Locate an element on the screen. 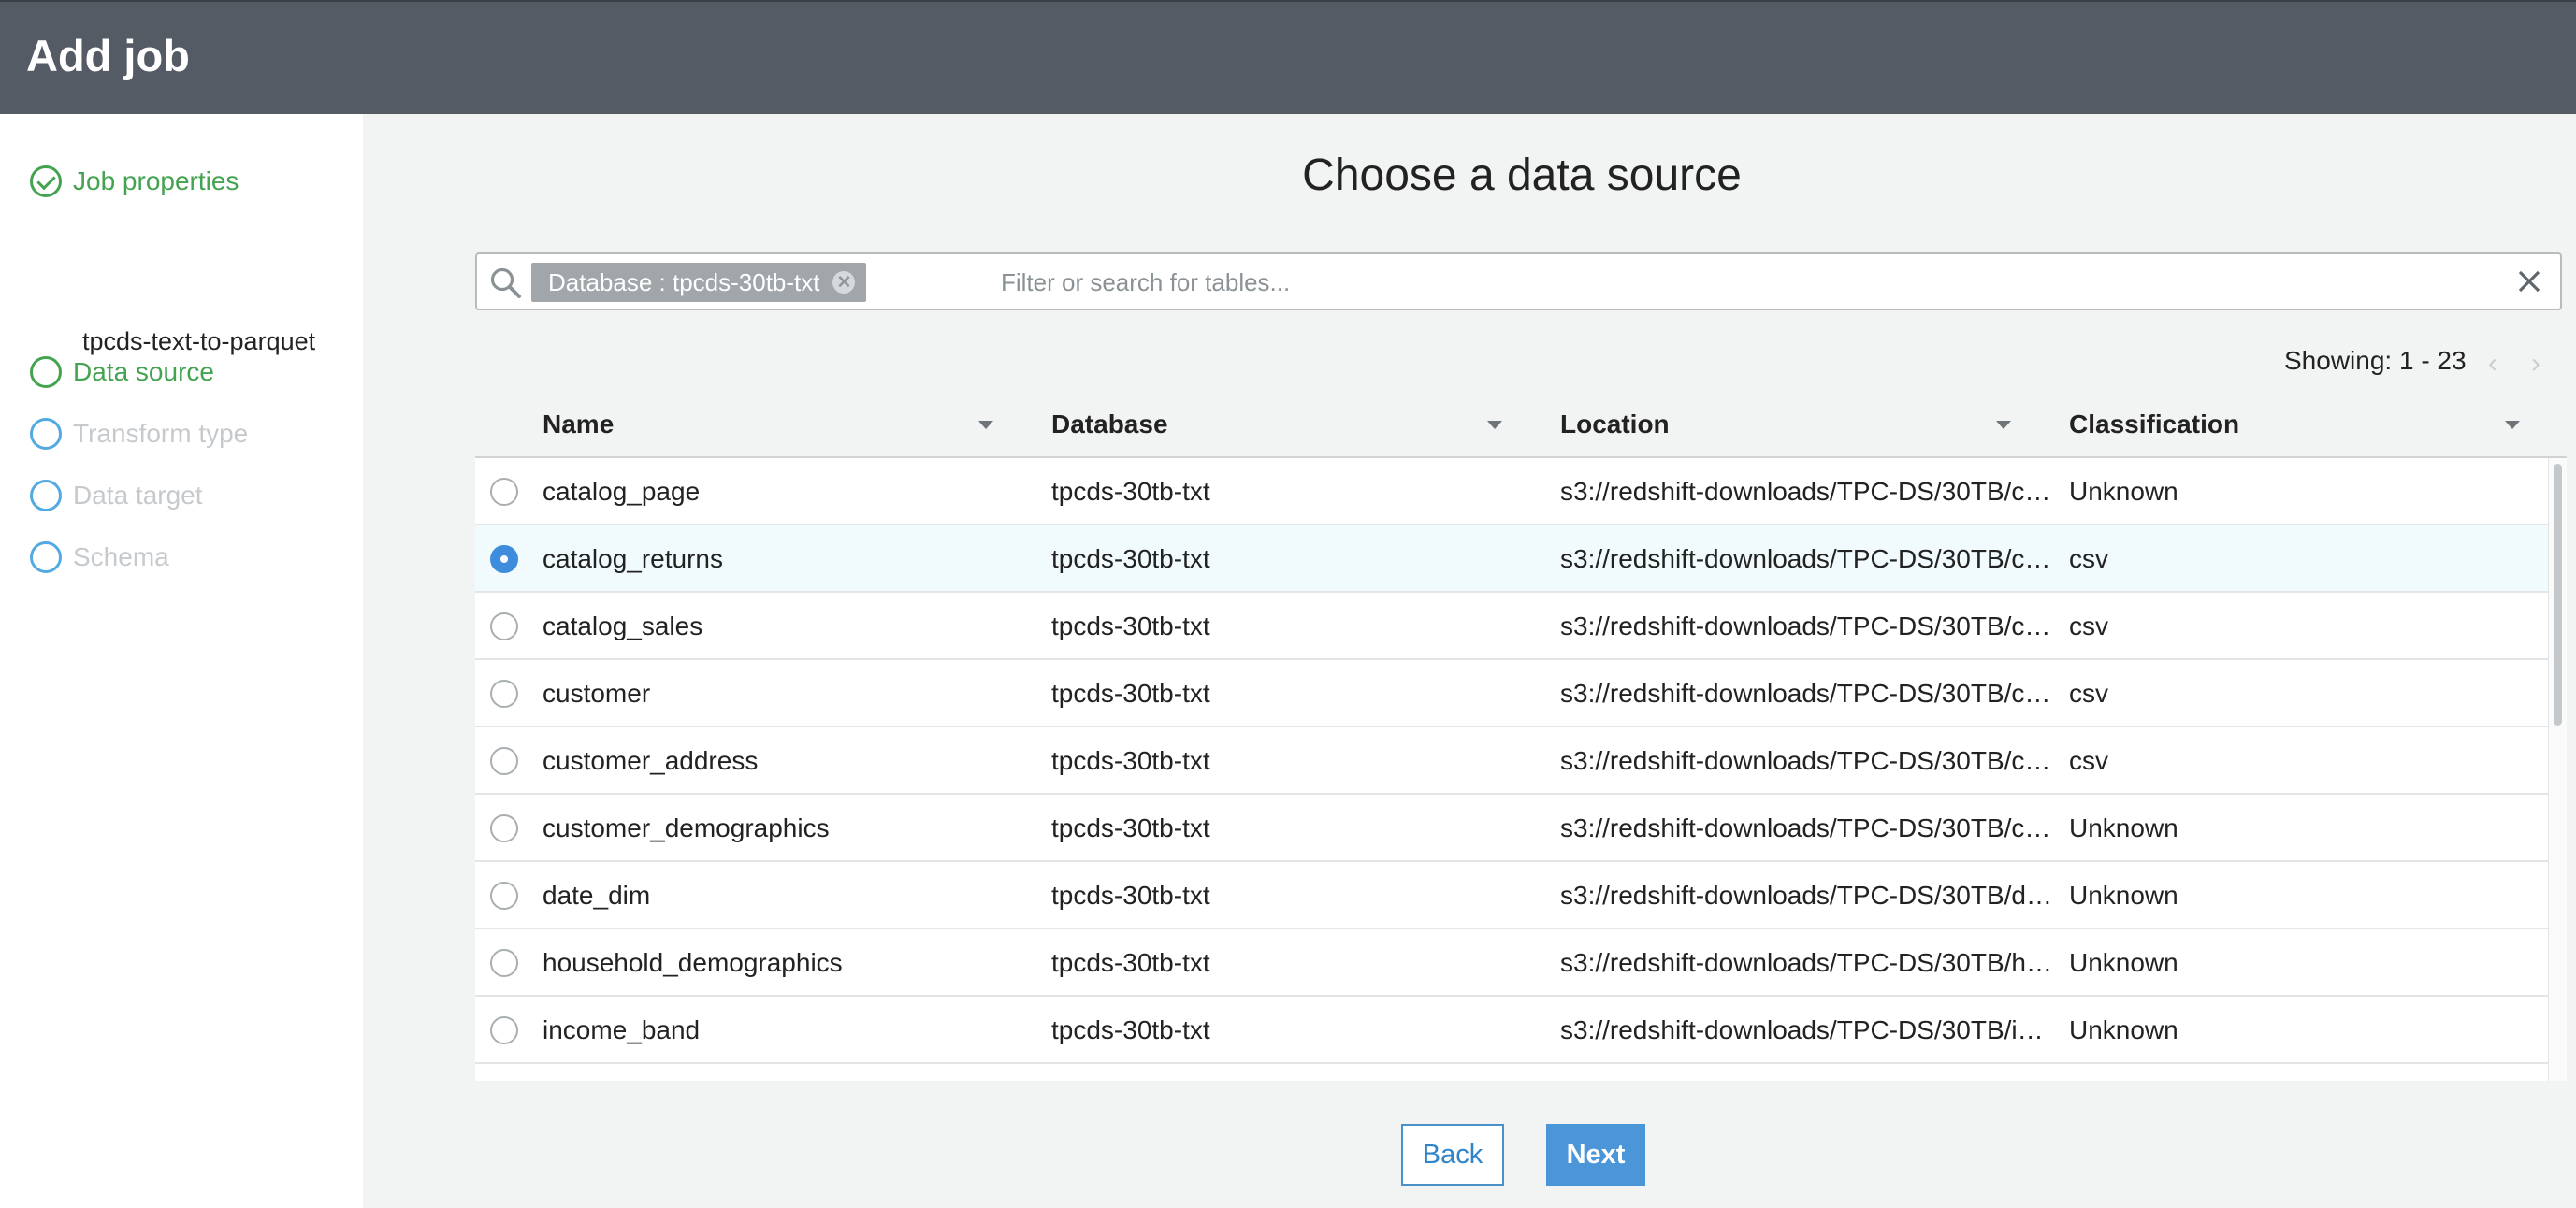  cell-table-name: catalog_sales is located at coordinates (623, 625).